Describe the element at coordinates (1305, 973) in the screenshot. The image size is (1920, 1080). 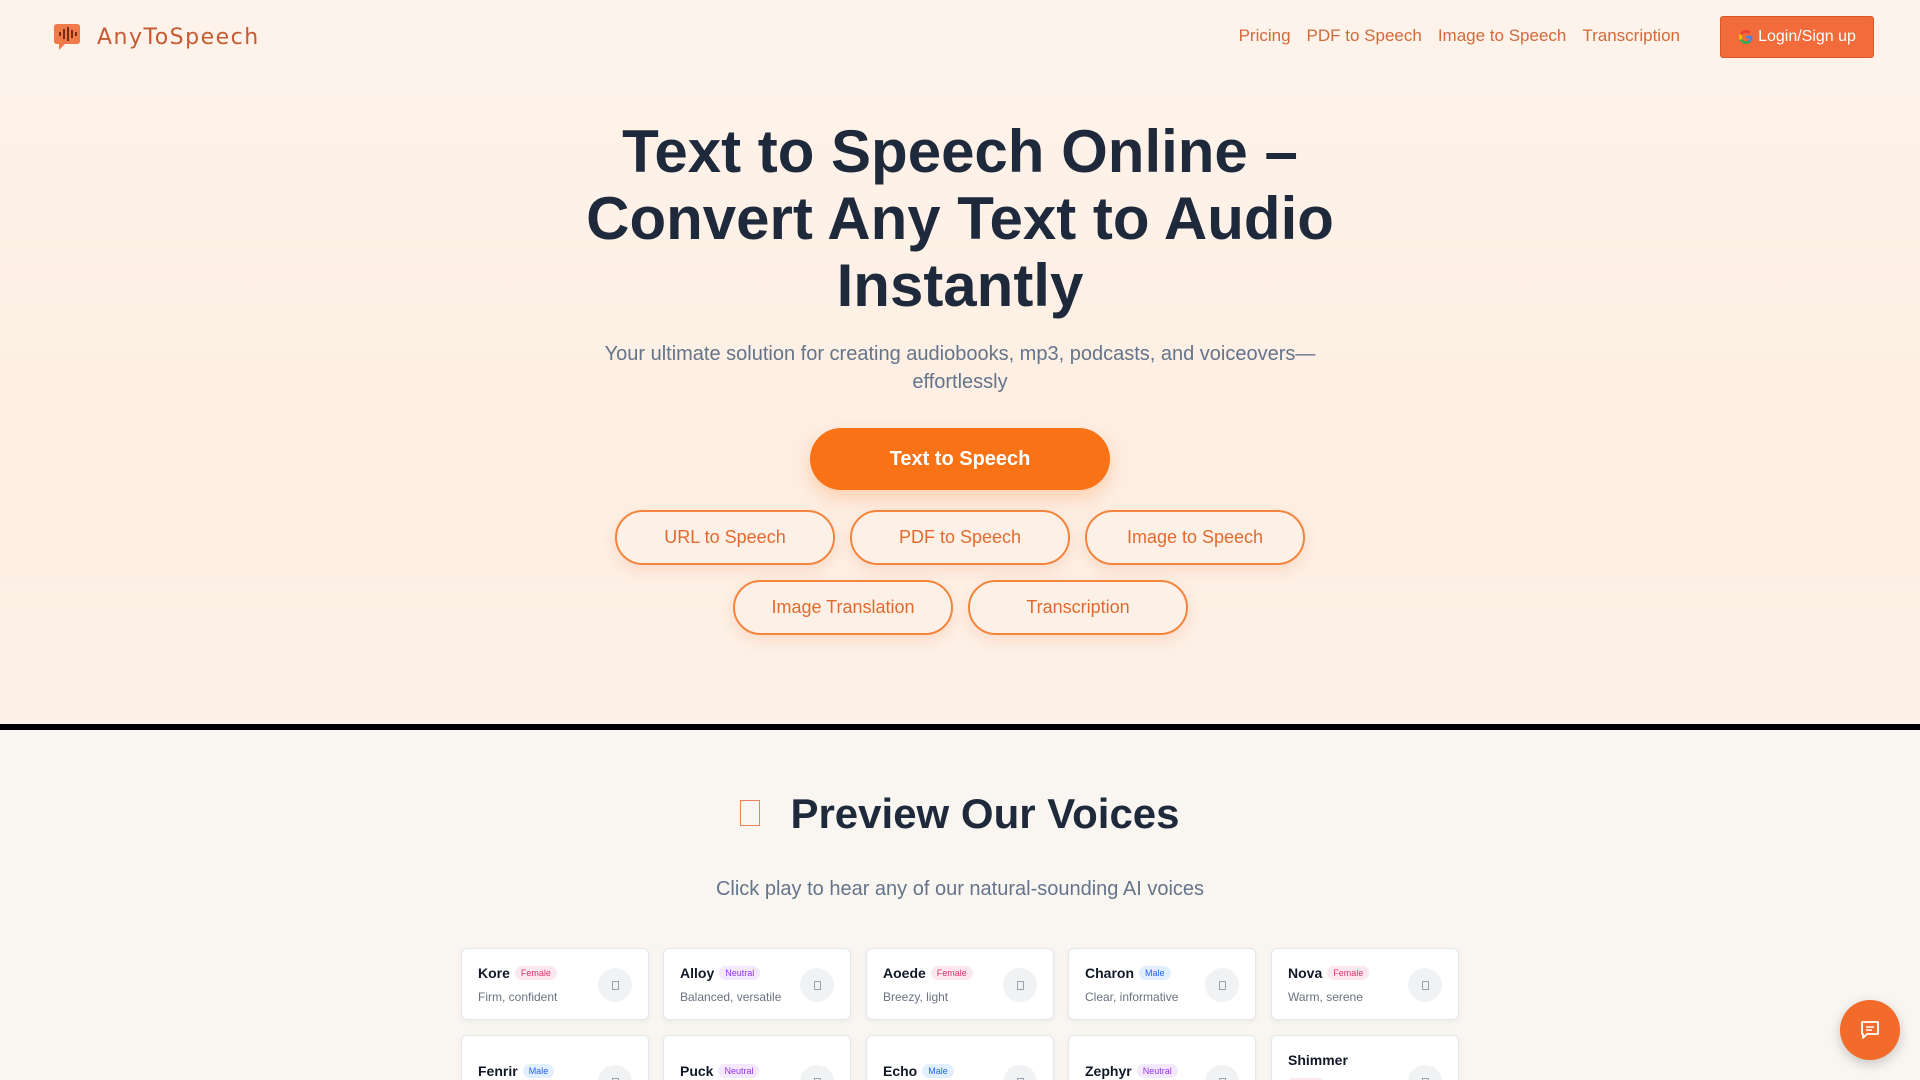
I see `voice-name-text: Nova` at that location.